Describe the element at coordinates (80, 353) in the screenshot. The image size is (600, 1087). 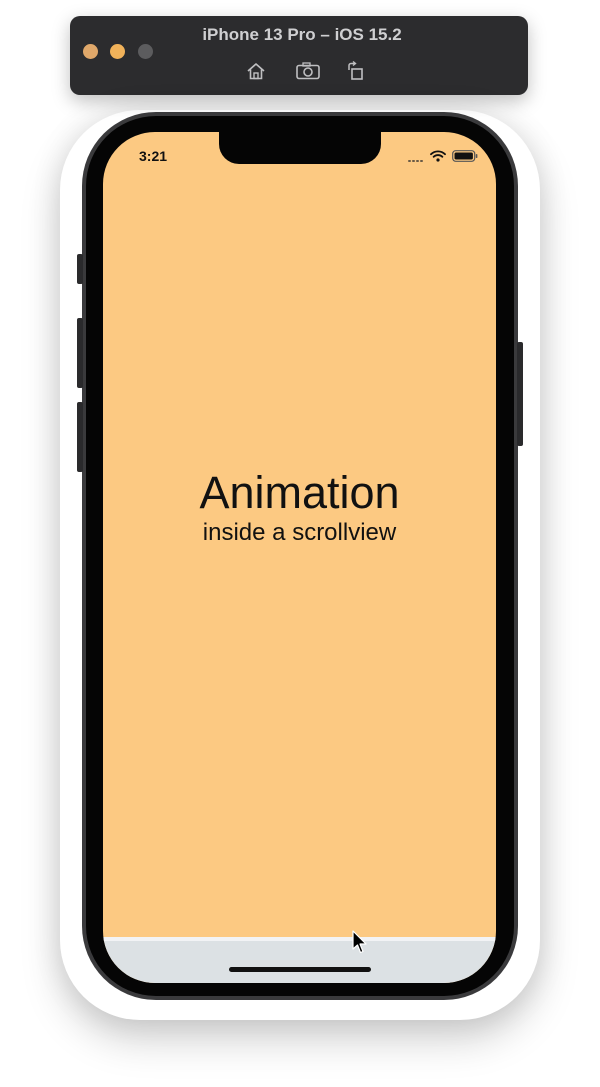
I see `volume-up-button` at that location.